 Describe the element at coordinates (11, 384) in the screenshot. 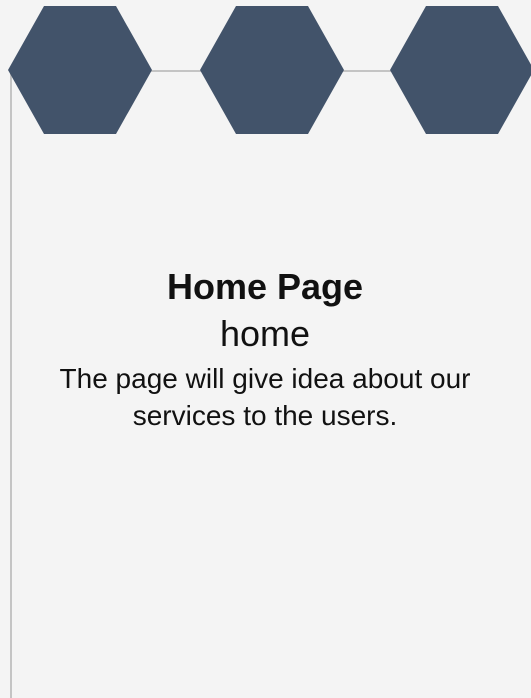

I see `left-connector-line` at that location.